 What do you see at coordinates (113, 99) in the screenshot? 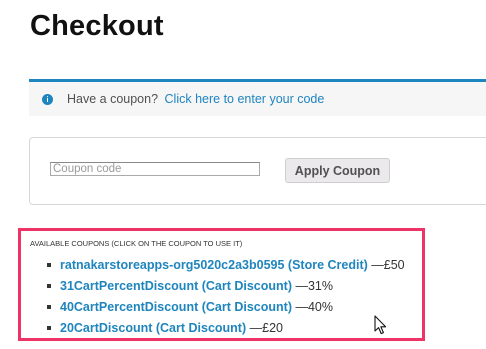
I see `coupon-notice-prompt: Have a coupon?` at bounding box center [113, 99].